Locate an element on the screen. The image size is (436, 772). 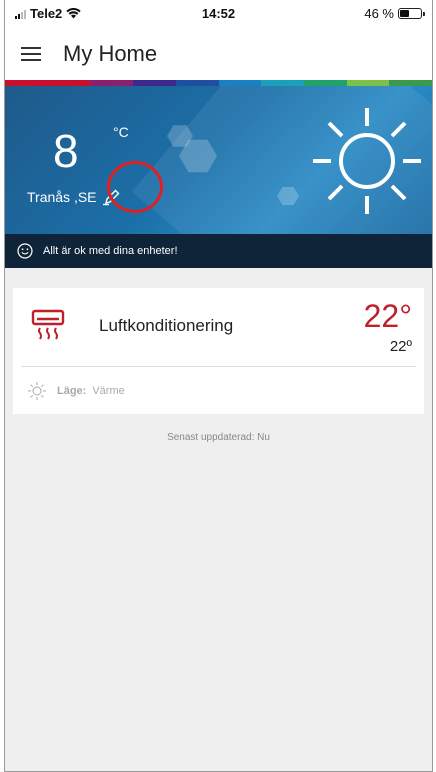
app-header: My Home is located at coordinates (218, 54).